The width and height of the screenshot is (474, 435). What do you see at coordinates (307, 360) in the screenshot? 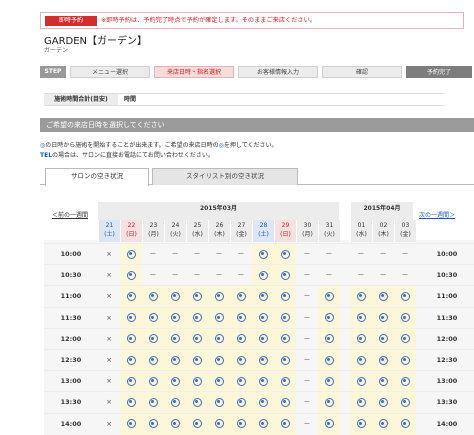
I see `slot-closed: －` at bounding box center [307, 360].